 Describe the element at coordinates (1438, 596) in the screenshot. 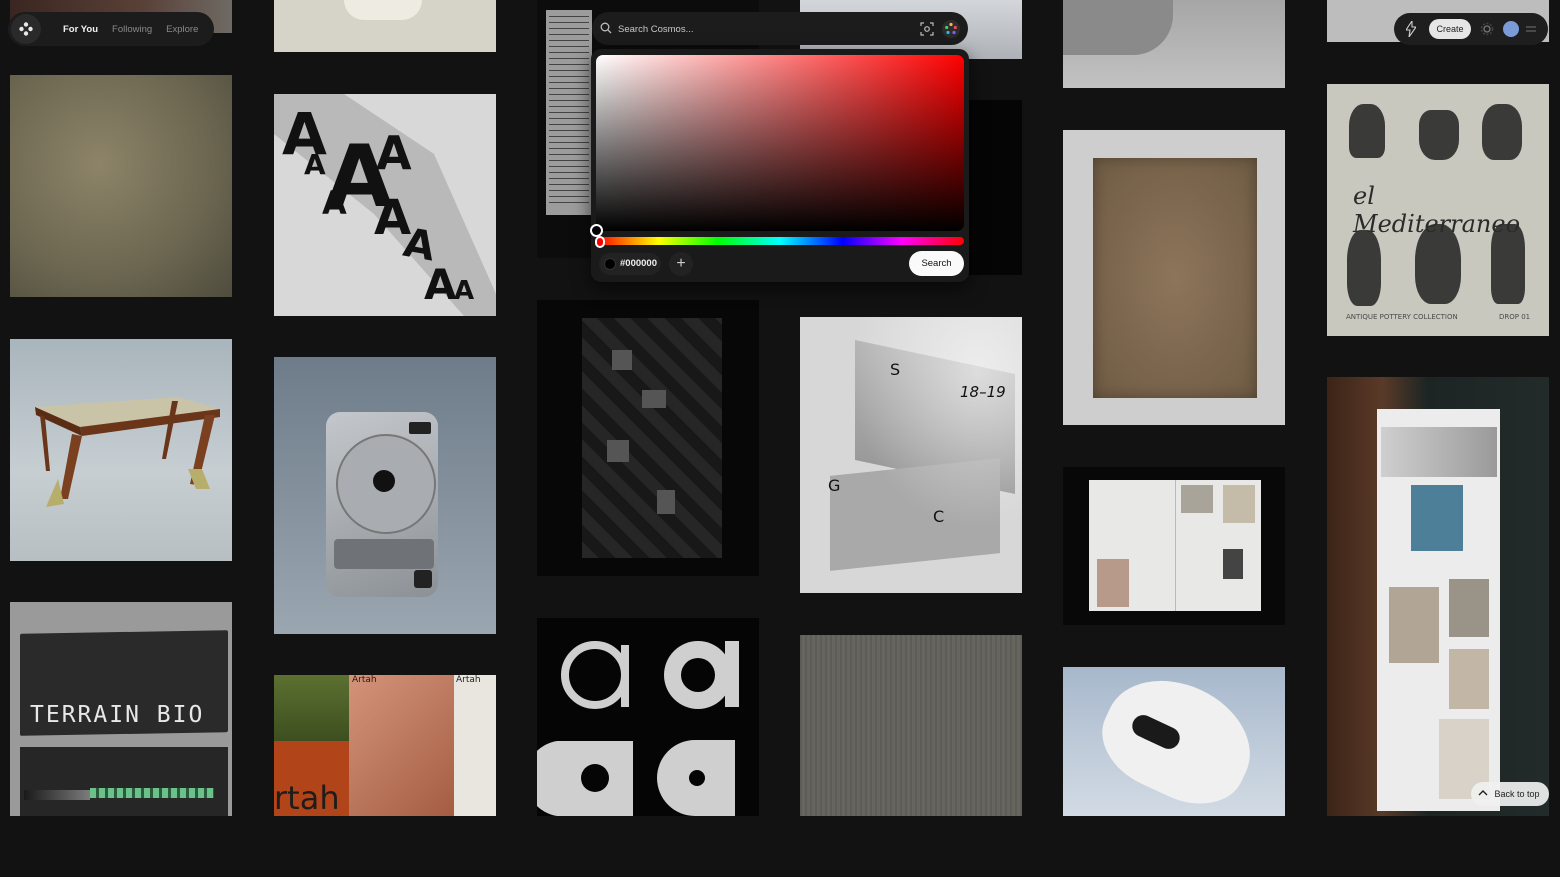

I see `image-tile-editorial-layout` at that location.